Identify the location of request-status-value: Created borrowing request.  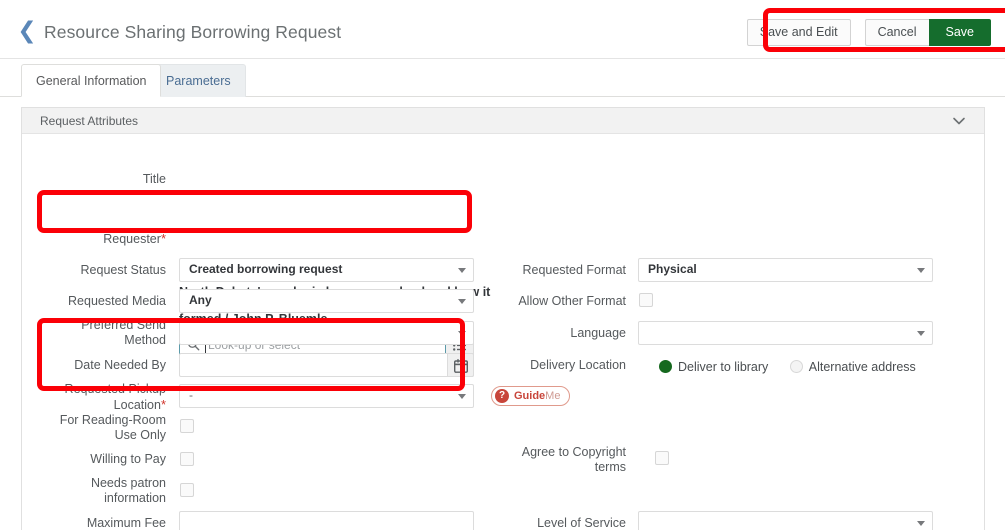
(266, 269).